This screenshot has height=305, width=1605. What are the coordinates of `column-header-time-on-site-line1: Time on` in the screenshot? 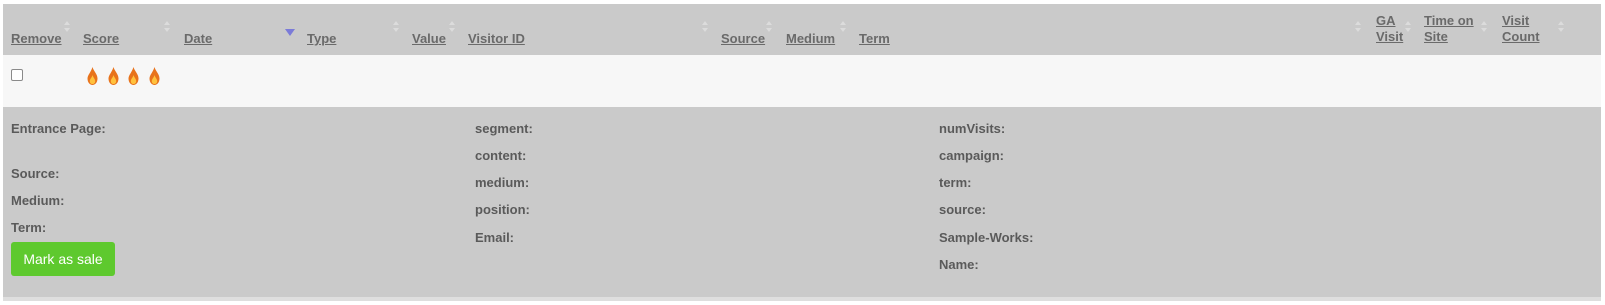 It's located at (1449, 20).